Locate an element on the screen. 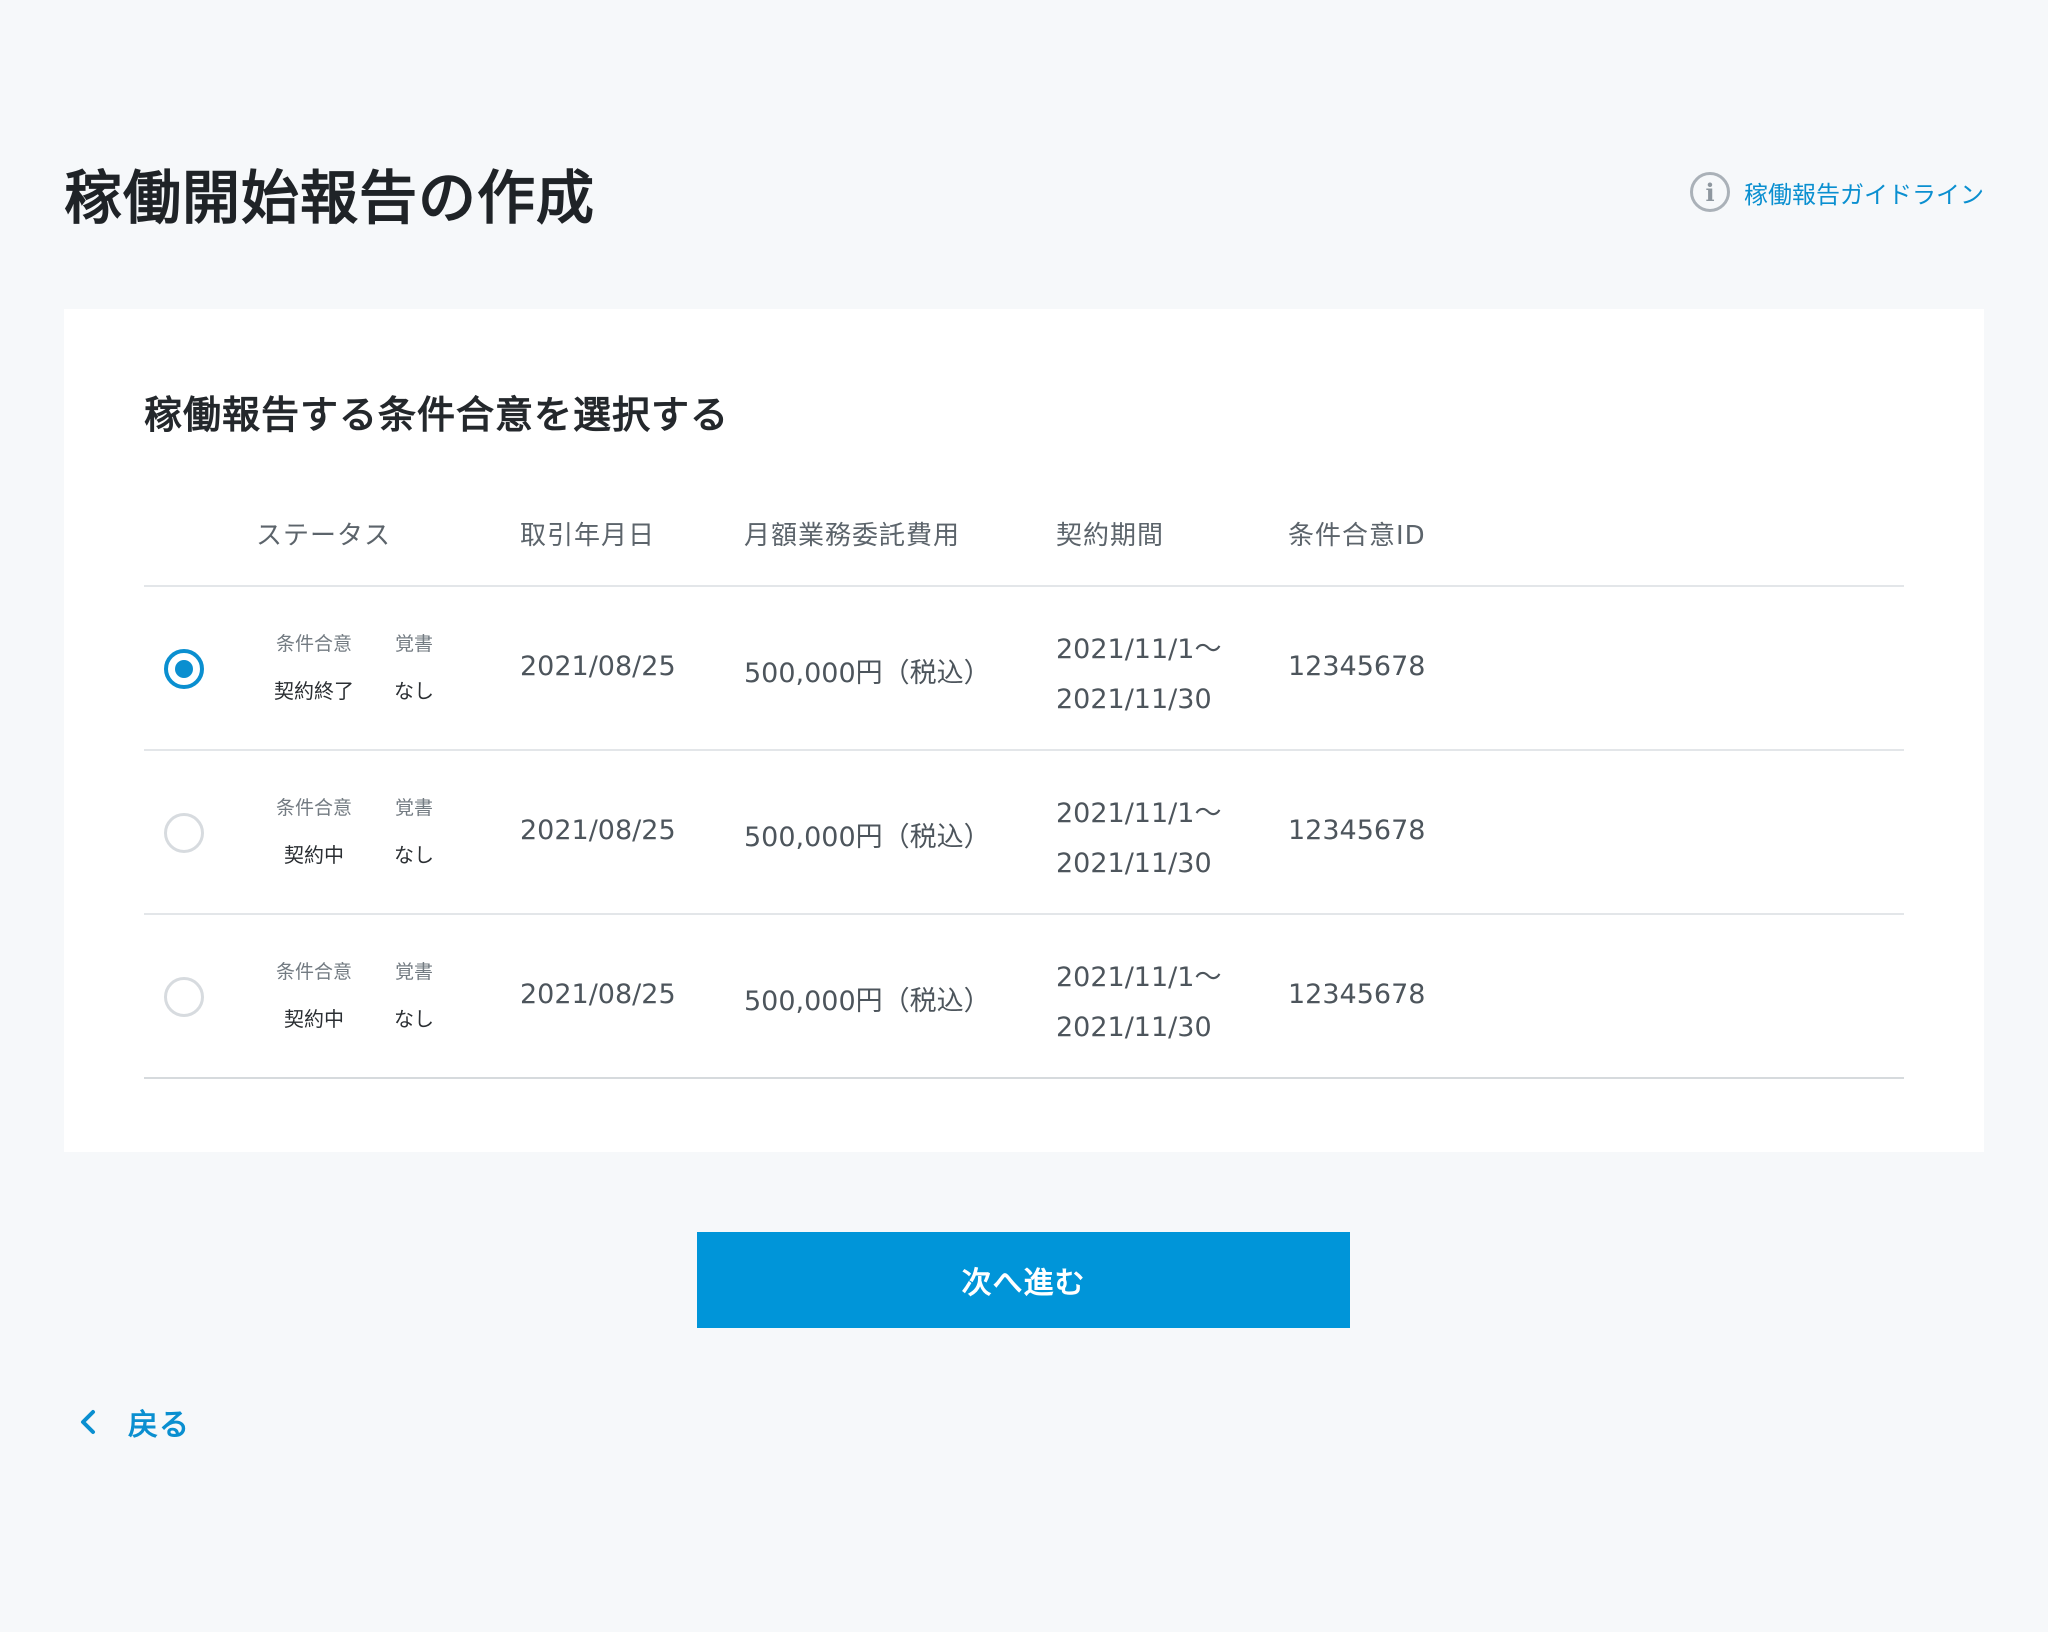  header-date: 取引年月日 is located at coordinates (588, 536).